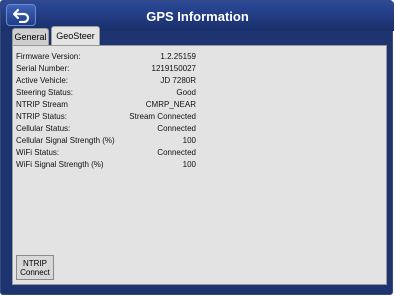 This screenshot has width=395, height=297. What do you see at coordinates (106, 117) in the screenshot?
I see `info-row-ntrip-status: NTRIP Status: Stream Connected` at bounding box center [106, 117].